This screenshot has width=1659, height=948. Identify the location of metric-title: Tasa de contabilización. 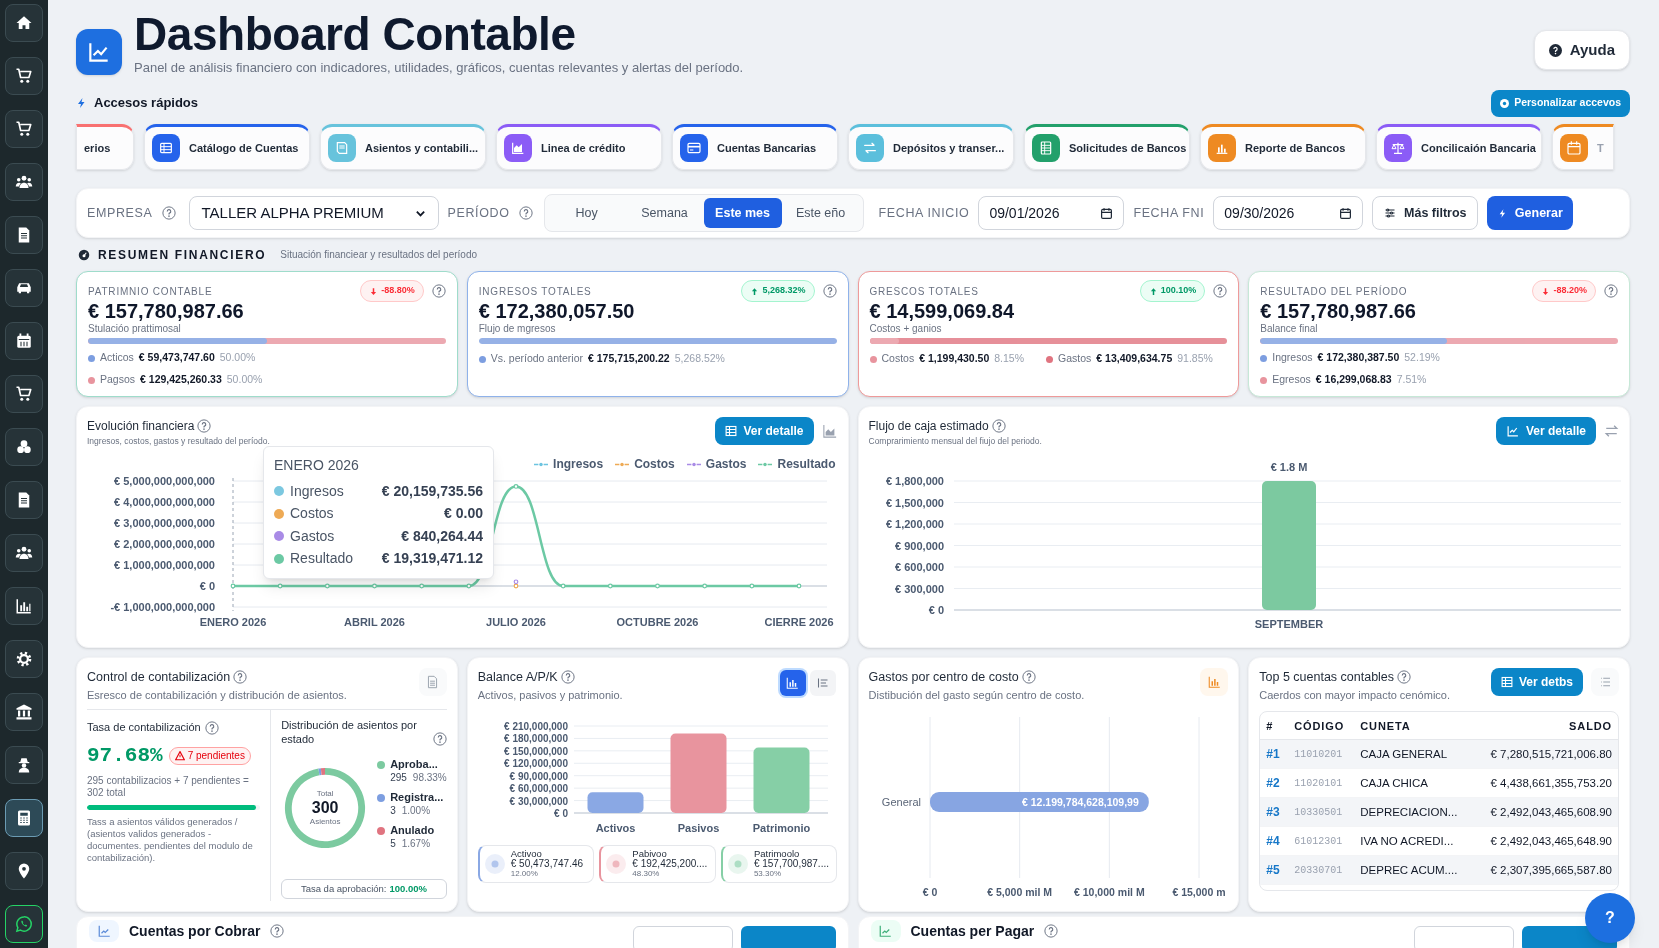
(144, 728).